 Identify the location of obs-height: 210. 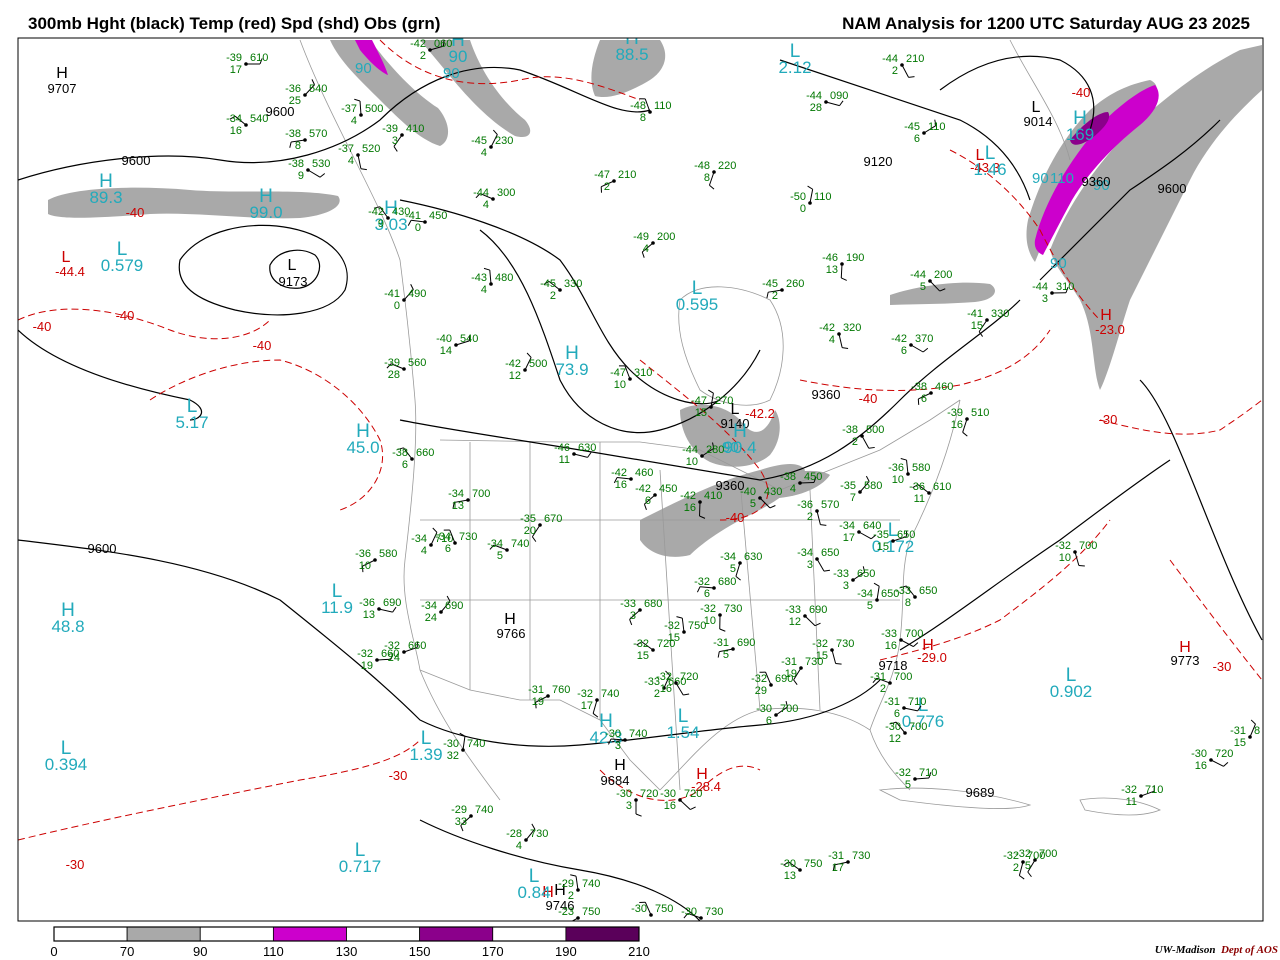
(627, 175).